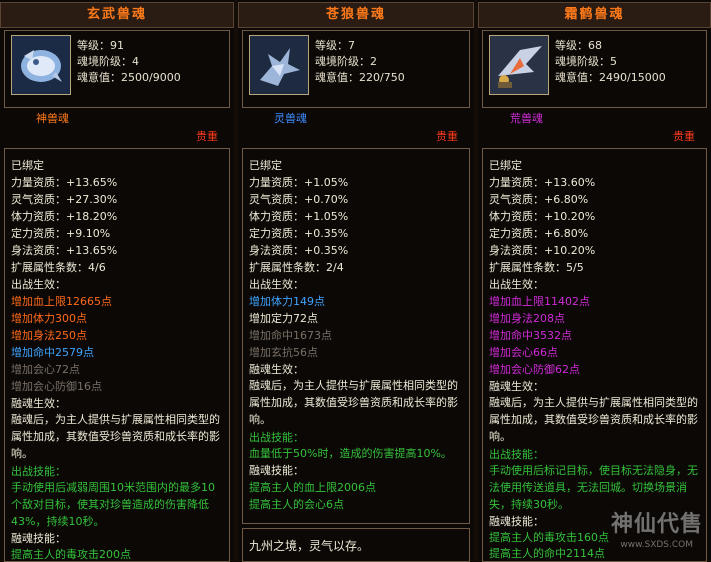 The width and height of the screenshot is (711, 562). I want to click on attr-spirit: 灵气资质：+6.80%, so click(539, 199).